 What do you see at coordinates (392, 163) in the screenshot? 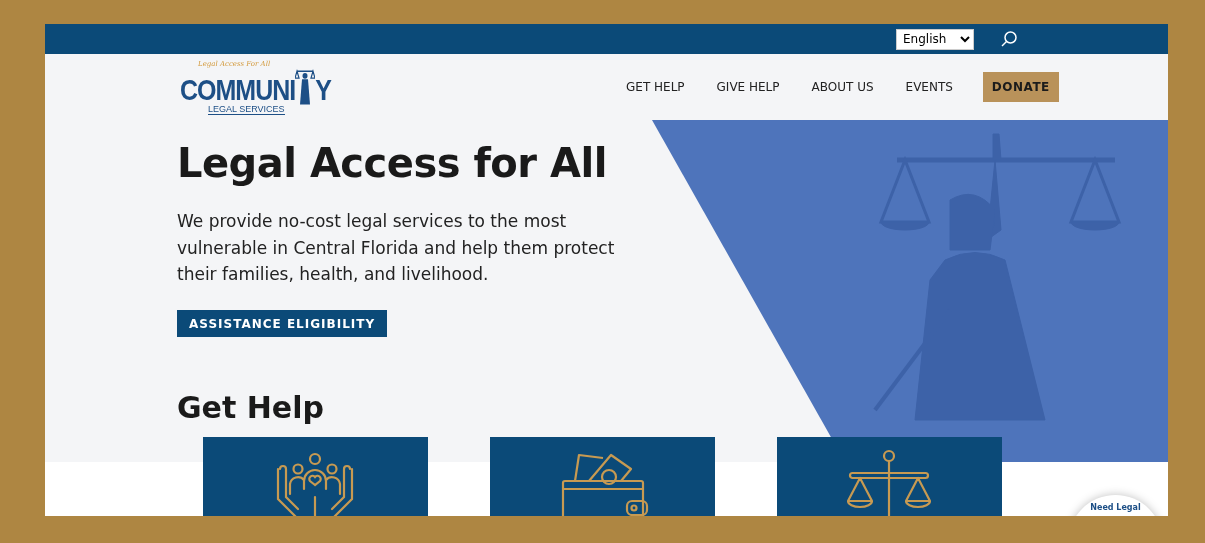
I see `hero-title: Legal Access for All` at bounding box center [392, 163].